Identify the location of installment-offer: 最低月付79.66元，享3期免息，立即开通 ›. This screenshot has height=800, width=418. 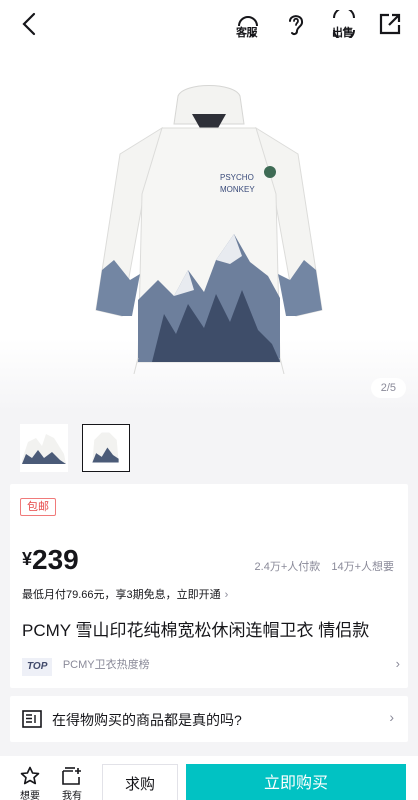
(125, 594).